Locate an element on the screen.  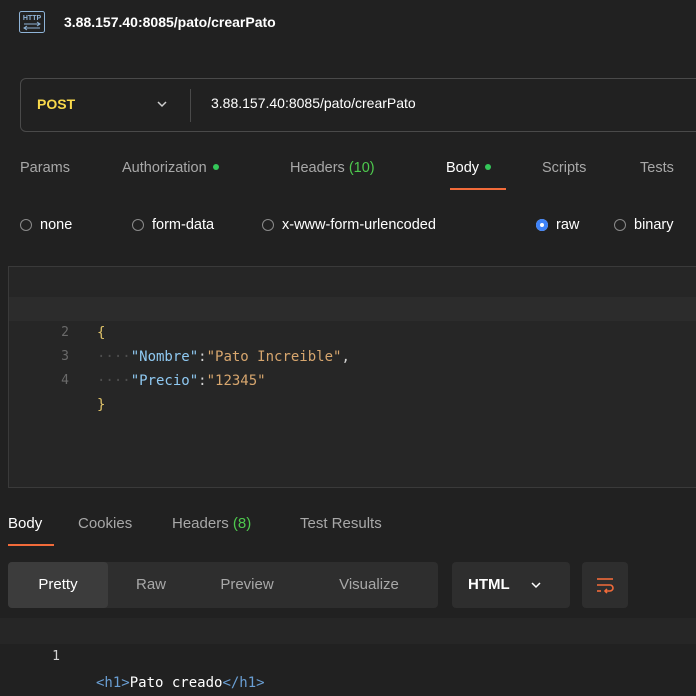
response-tab-cookies: Cookies is located at coordinates (105, 523).